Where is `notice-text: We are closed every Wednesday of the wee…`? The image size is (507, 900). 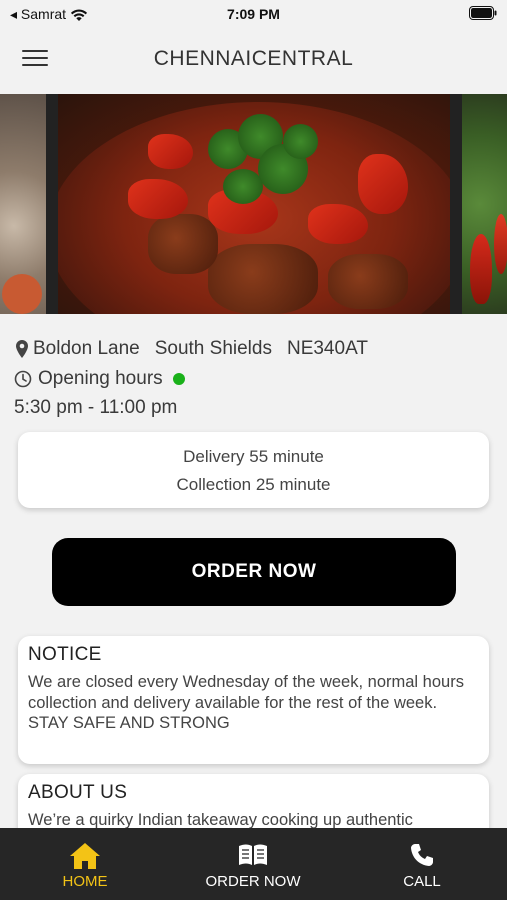
notice-text: We are closed every Wednesday of the wee… is located at coordinates (246, 692).